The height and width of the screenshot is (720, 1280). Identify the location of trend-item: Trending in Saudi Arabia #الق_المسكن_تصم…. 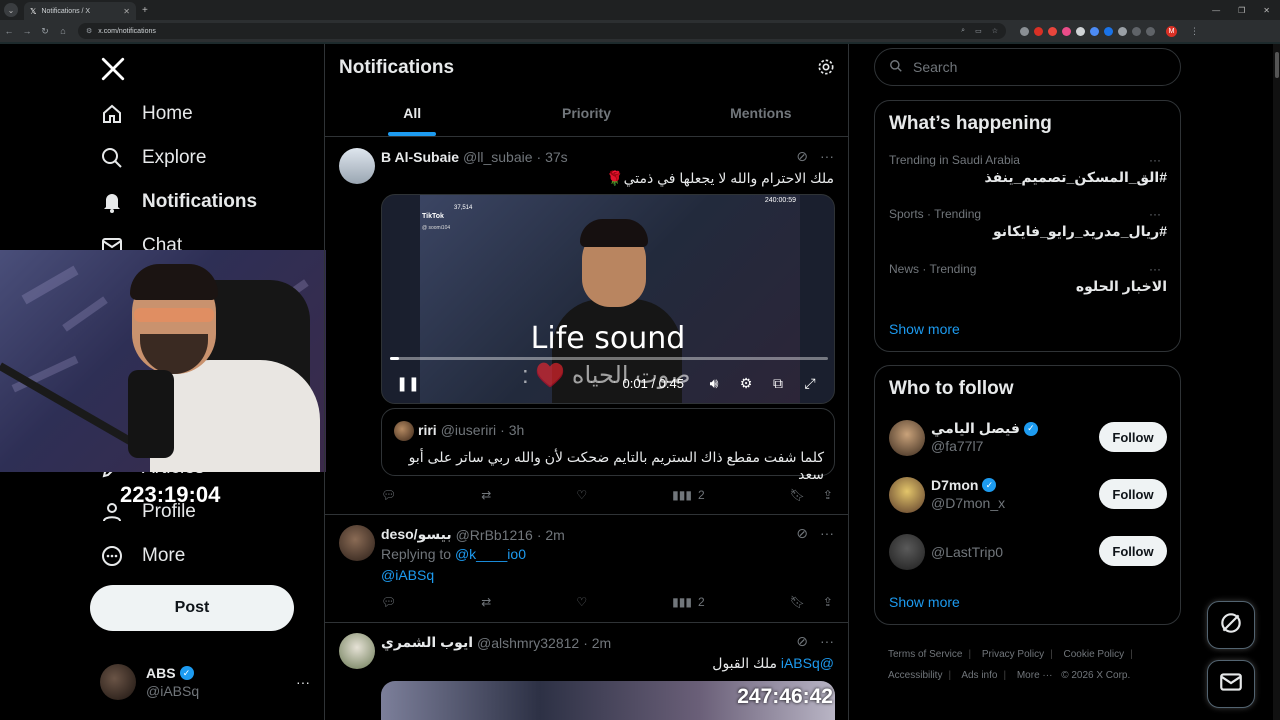
(1028, 169).